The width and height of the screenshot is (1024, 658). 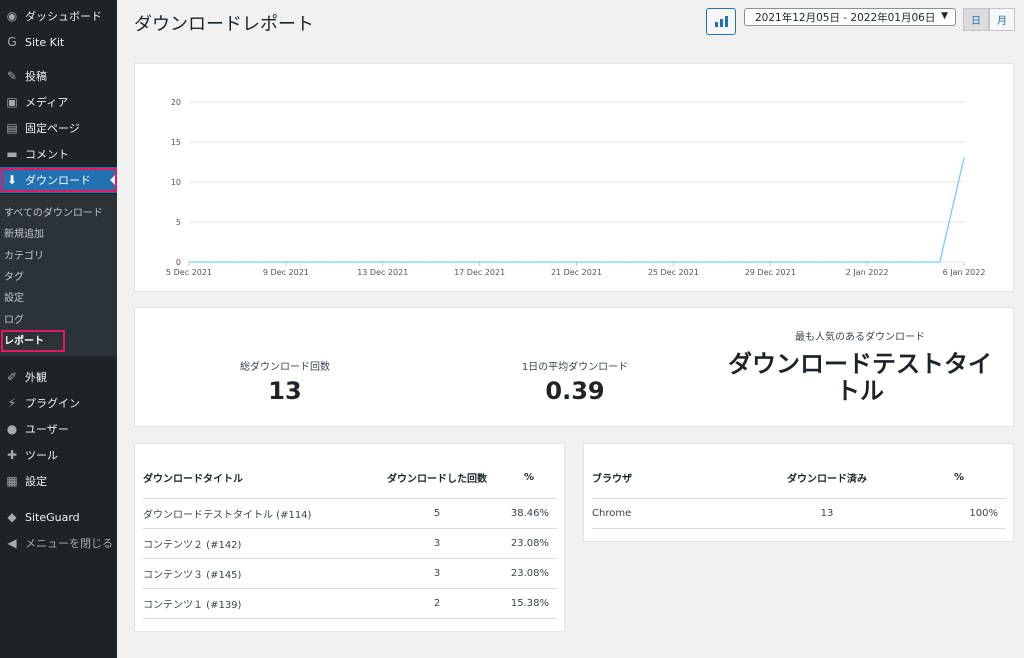 What do you see at coordinates (285, 381) in the screenshot?
I see `stat-total: 総ダウンロード回数 13` at bounding box center [285, 381].